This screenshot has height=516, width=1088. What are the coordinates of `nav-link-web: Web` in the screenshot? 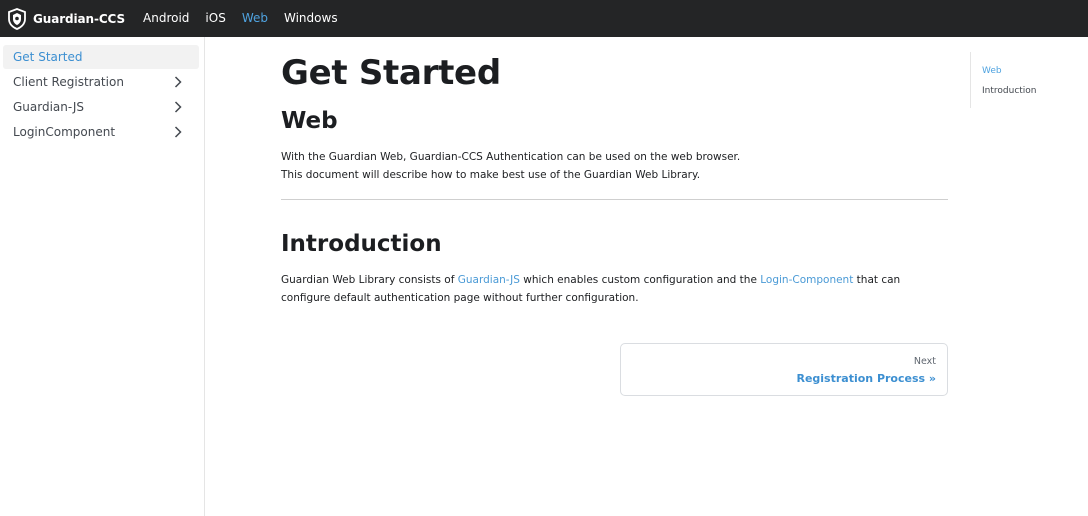 It's located at (255, 18).